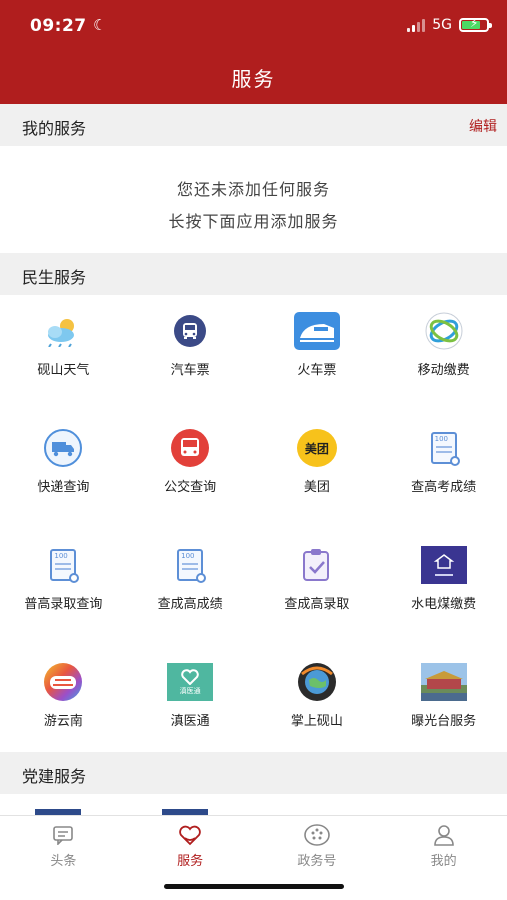  I want to click on zhangshang-yanshan-icon, so click(317, 682).